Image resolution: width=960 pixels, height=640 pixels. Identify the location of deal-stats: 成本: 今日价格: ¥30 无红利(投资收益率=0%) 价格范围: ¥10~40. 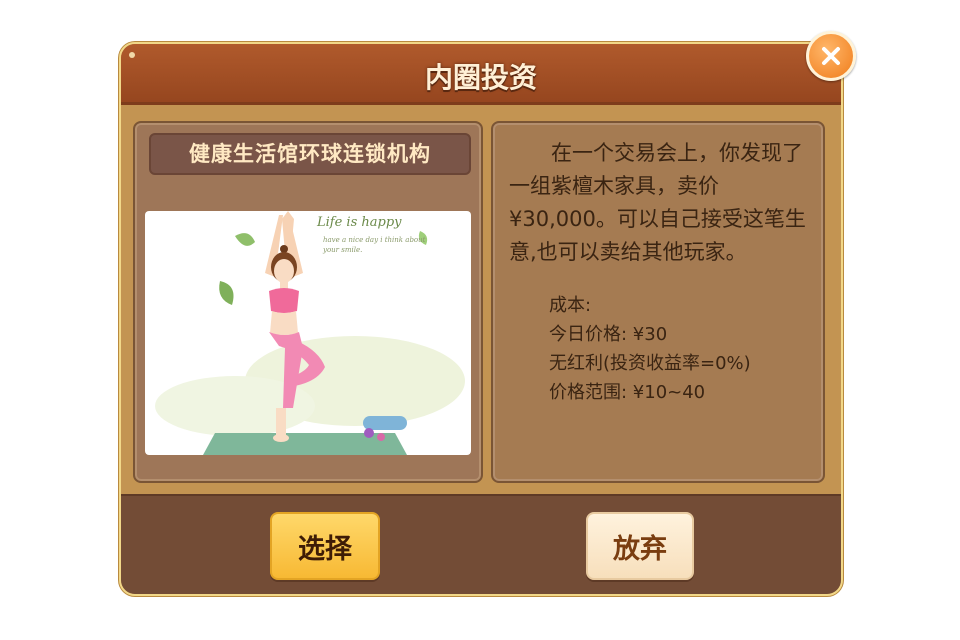
(650, 349).